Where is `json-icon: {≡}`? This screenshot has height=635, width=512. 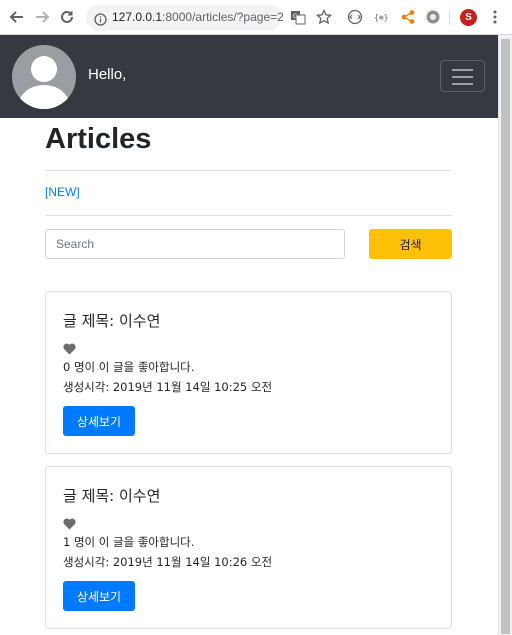
json-icon: {≡} is located at coordinates (381, 17).